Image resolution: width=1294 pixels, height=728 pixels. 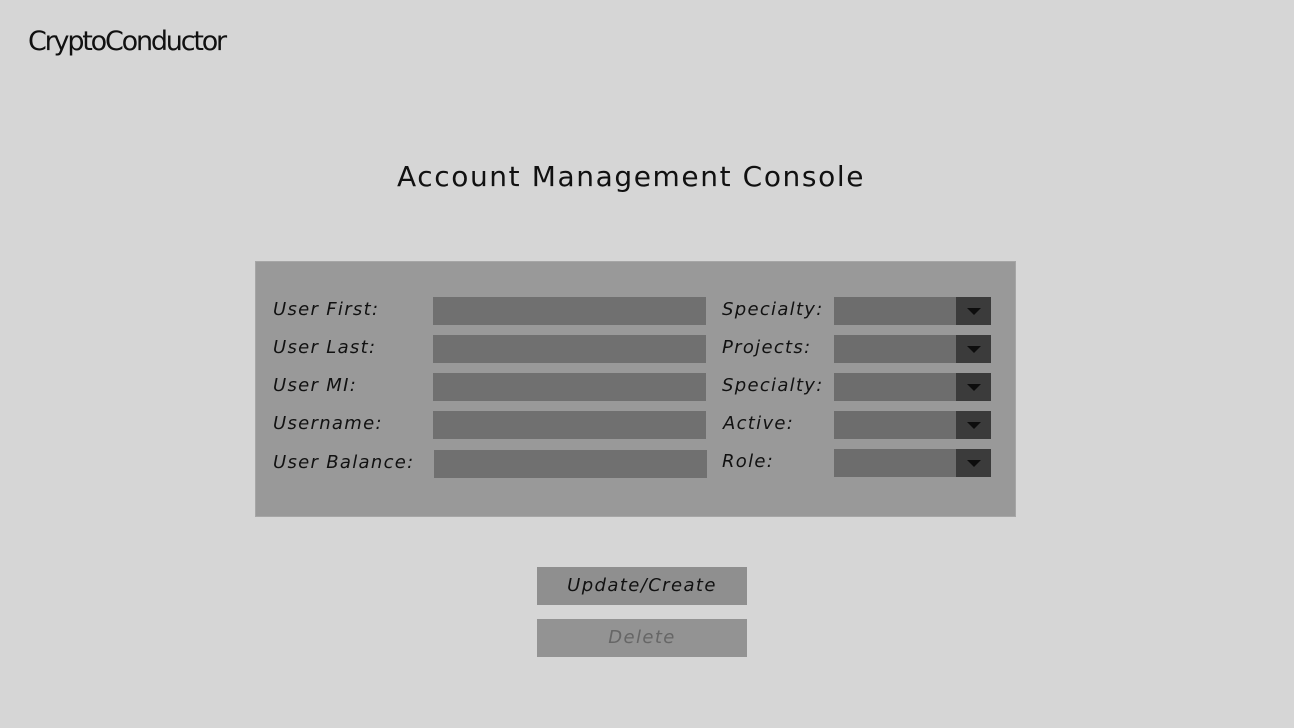 I want to click on active-label: Active:, so click(x=759, y=423).